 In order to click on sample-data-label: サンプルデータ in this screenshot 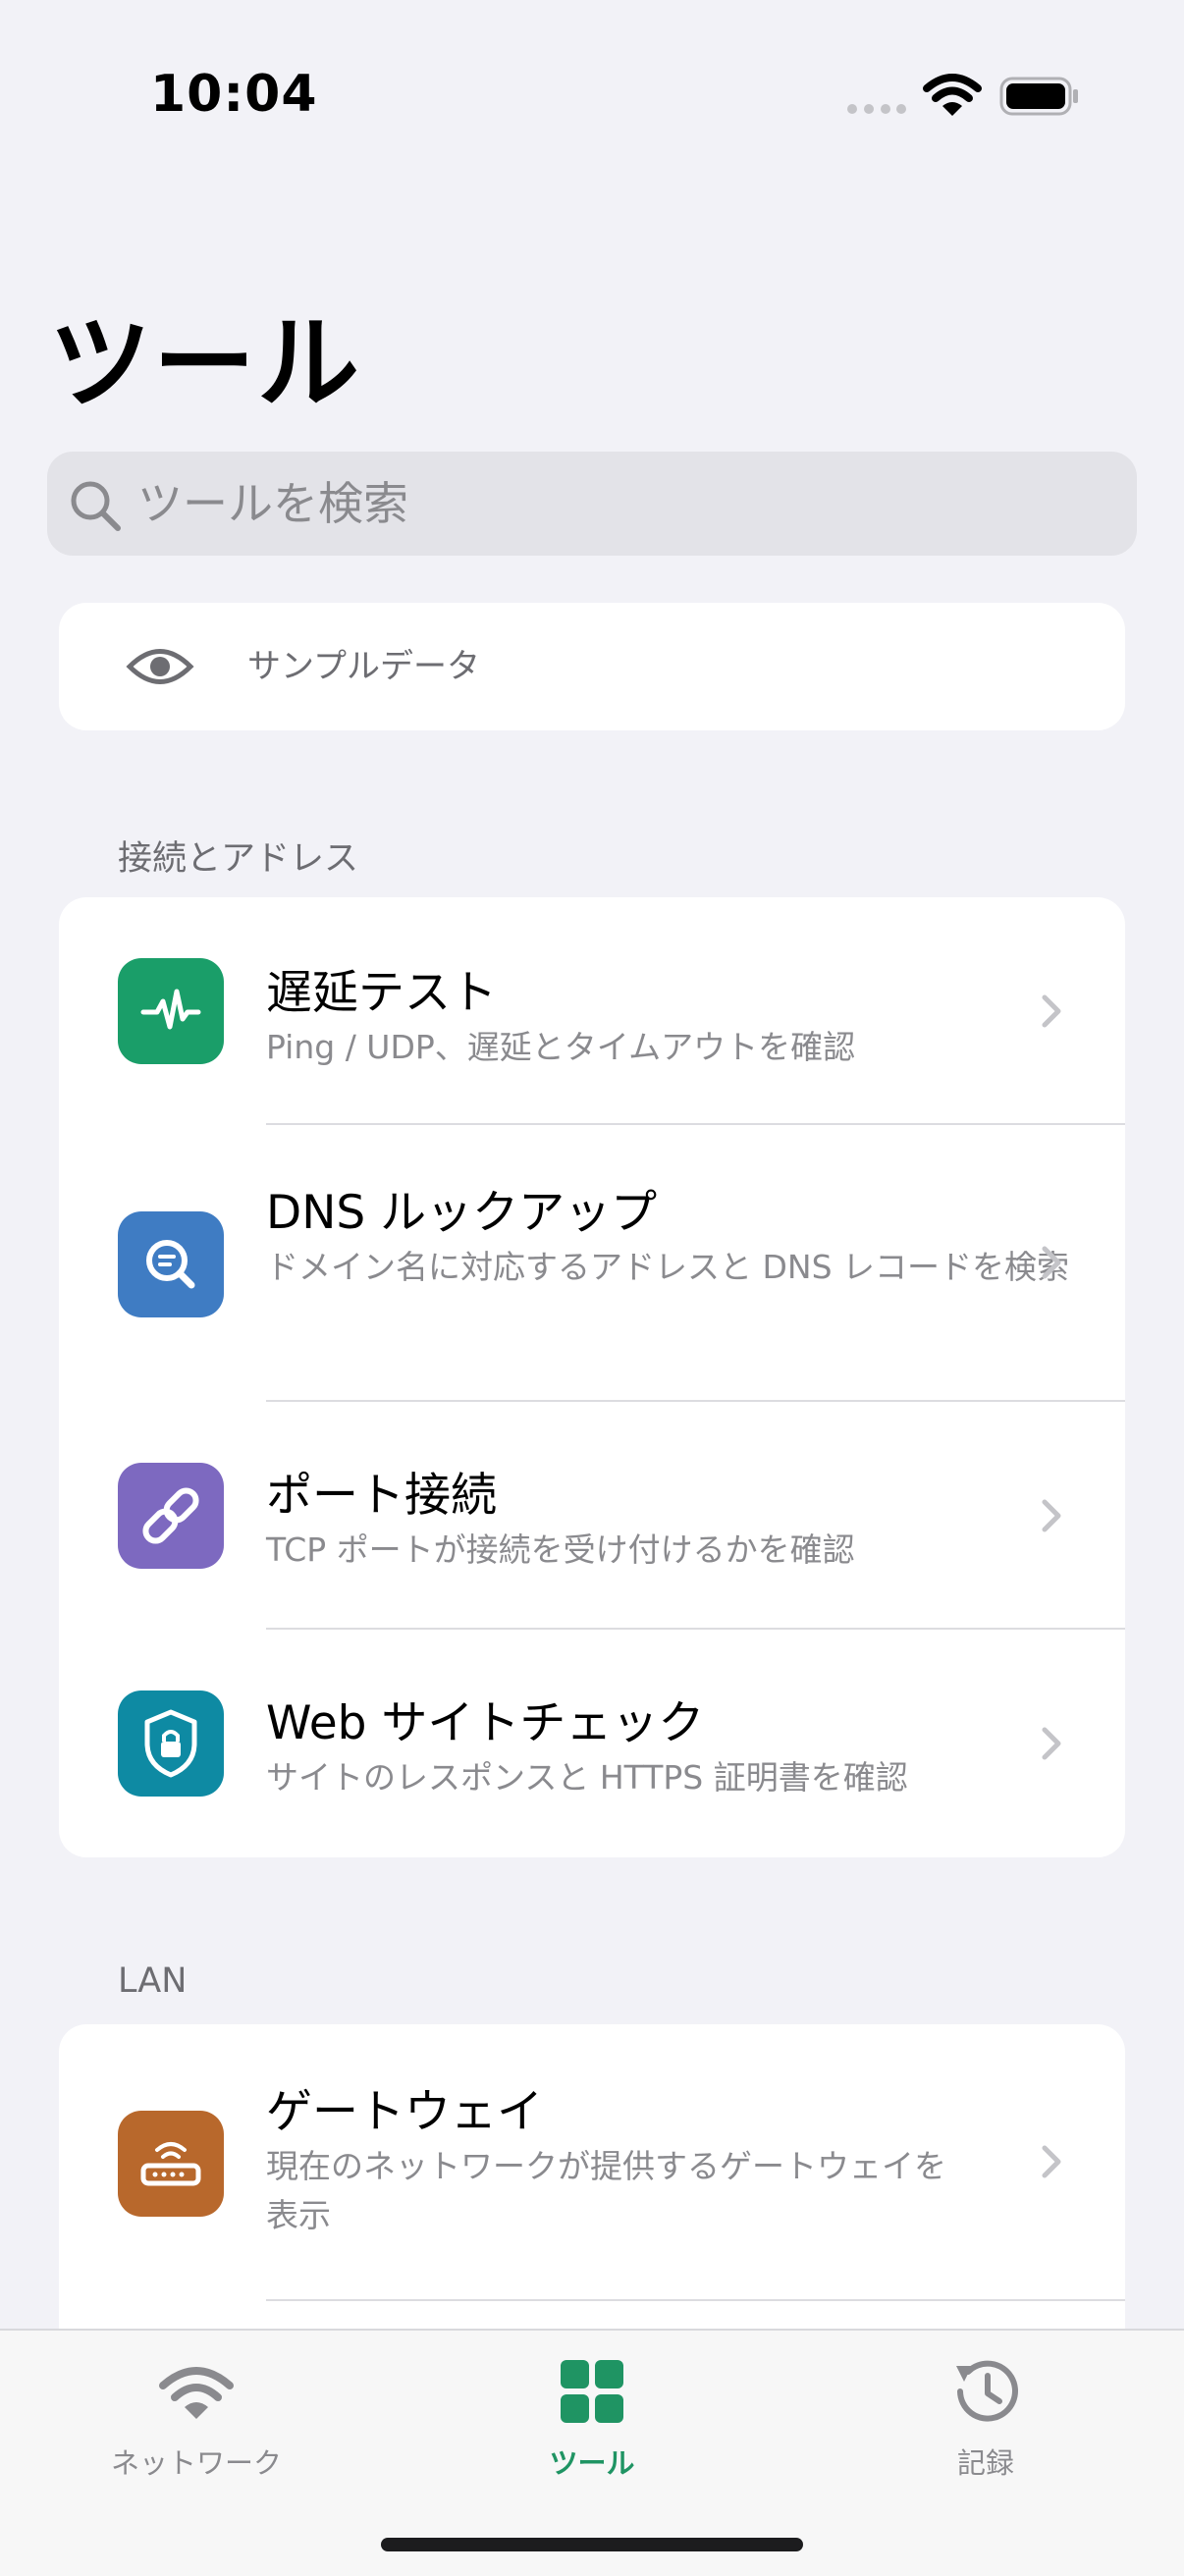, I will do `click(363, 666)`.